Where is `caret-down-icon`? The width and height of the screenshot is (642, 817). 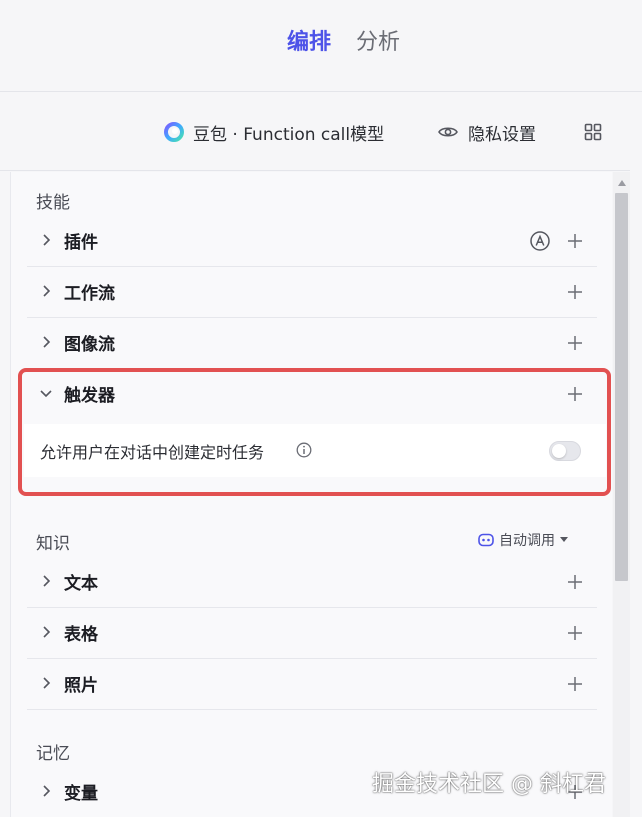 caret-down-icon is located at coordinates (564, 539).